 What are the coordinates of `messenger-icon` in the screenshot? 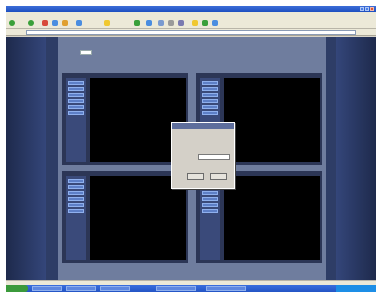 It's located at (205, 23).